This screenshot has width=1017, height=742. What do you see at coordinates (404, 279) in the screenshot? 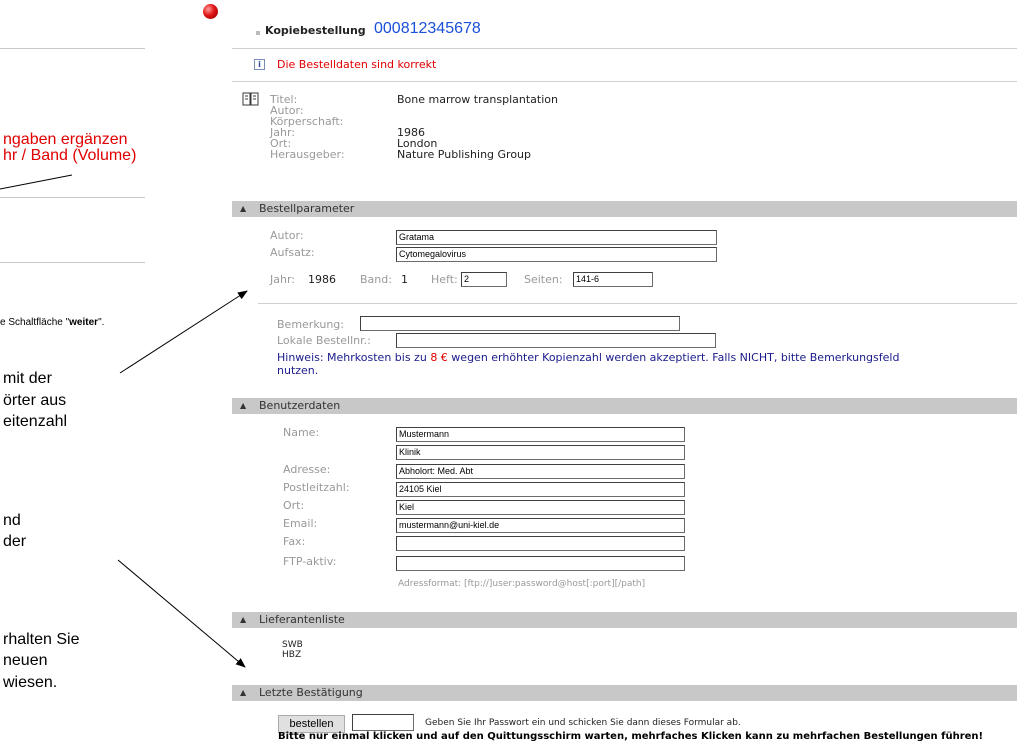
I see `band-value: 1` at bounding box center [404, 279].